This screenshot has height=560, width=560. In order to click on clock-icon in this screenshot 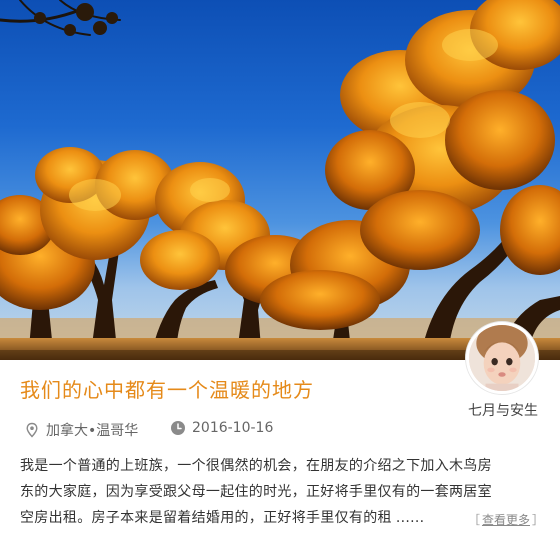, I will do `click(178, 428)`.